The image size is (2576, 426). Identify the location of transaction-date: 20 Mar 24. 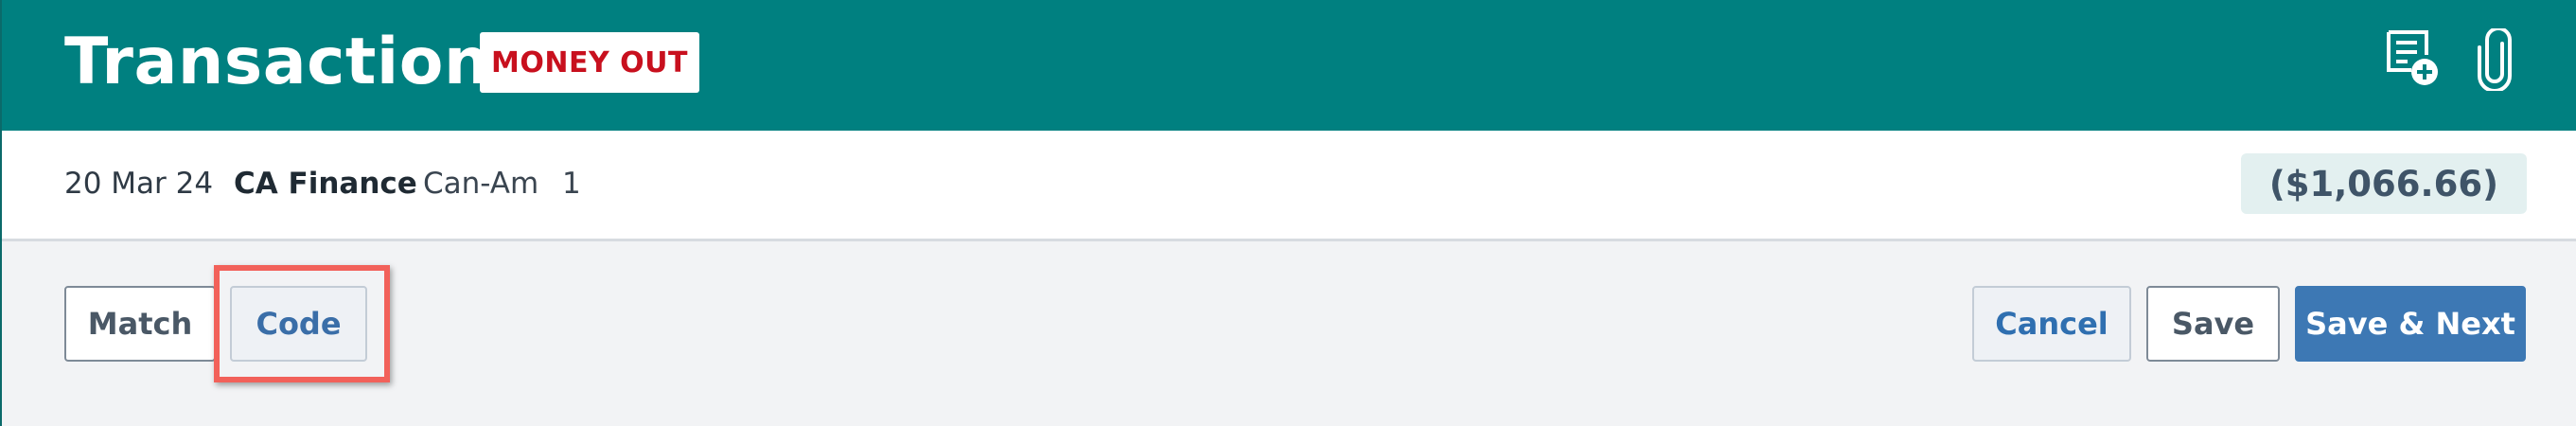
(139, 184).